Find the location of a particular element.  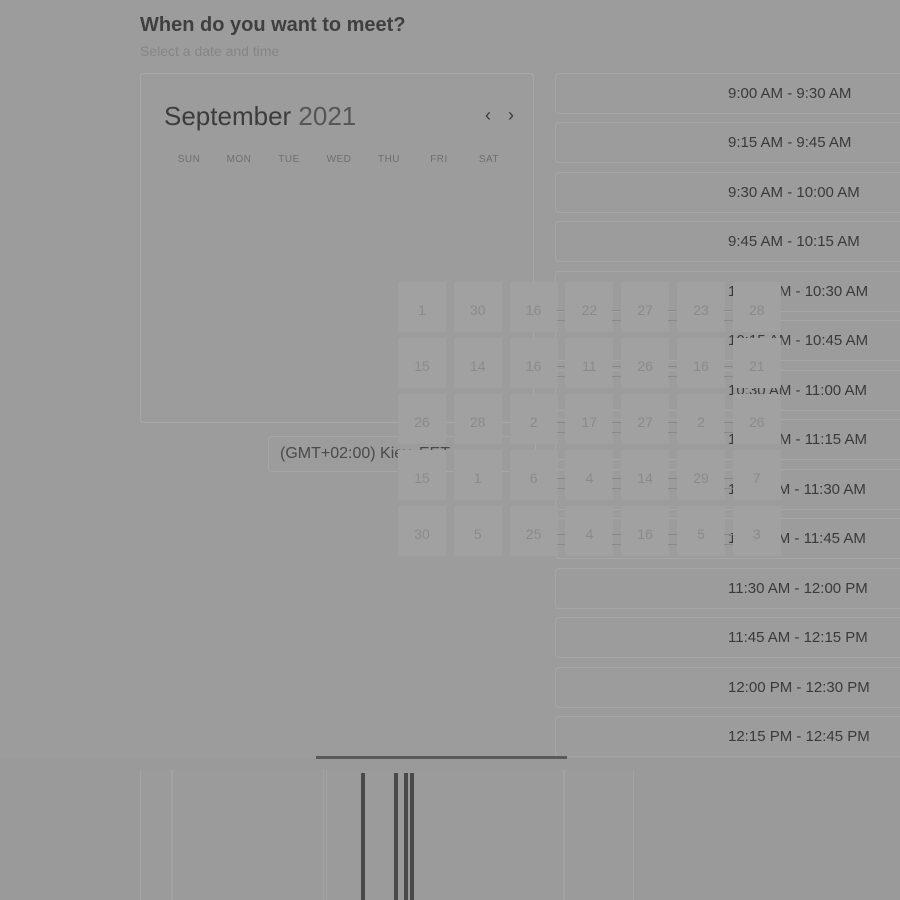

weekday-label: SAT is located at coordinates (489, 159).